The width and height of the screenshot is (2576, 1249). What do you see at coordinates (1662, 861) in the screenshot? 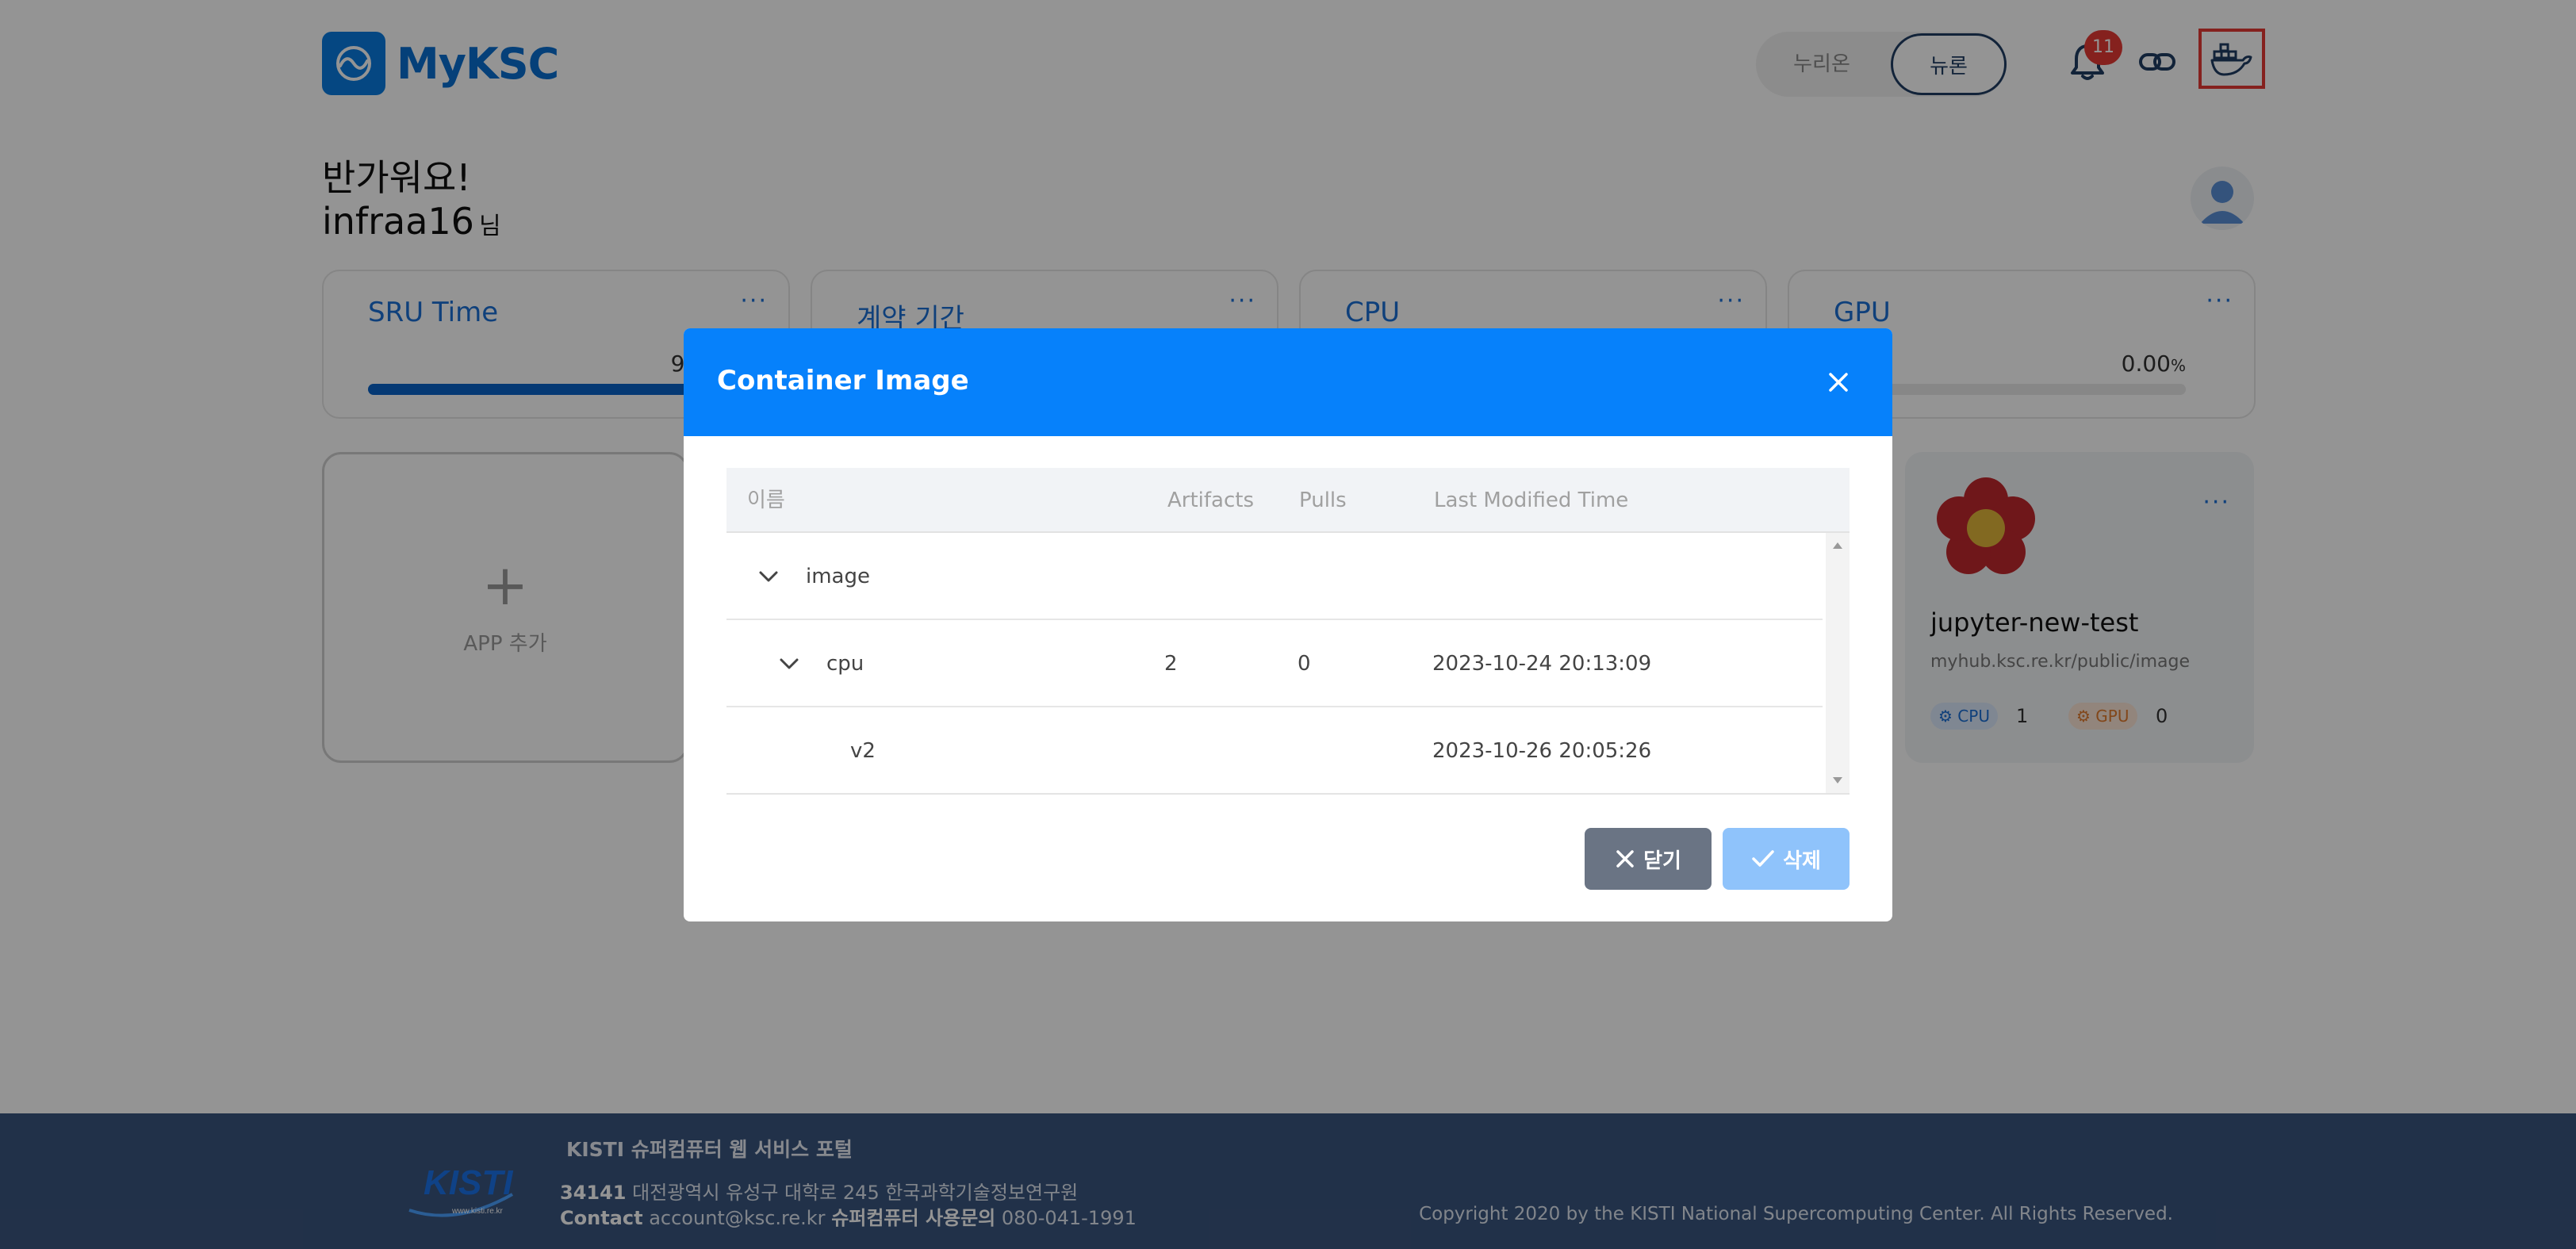
I see `close-button-label: 닫기` at bounding box center [1662, 861].